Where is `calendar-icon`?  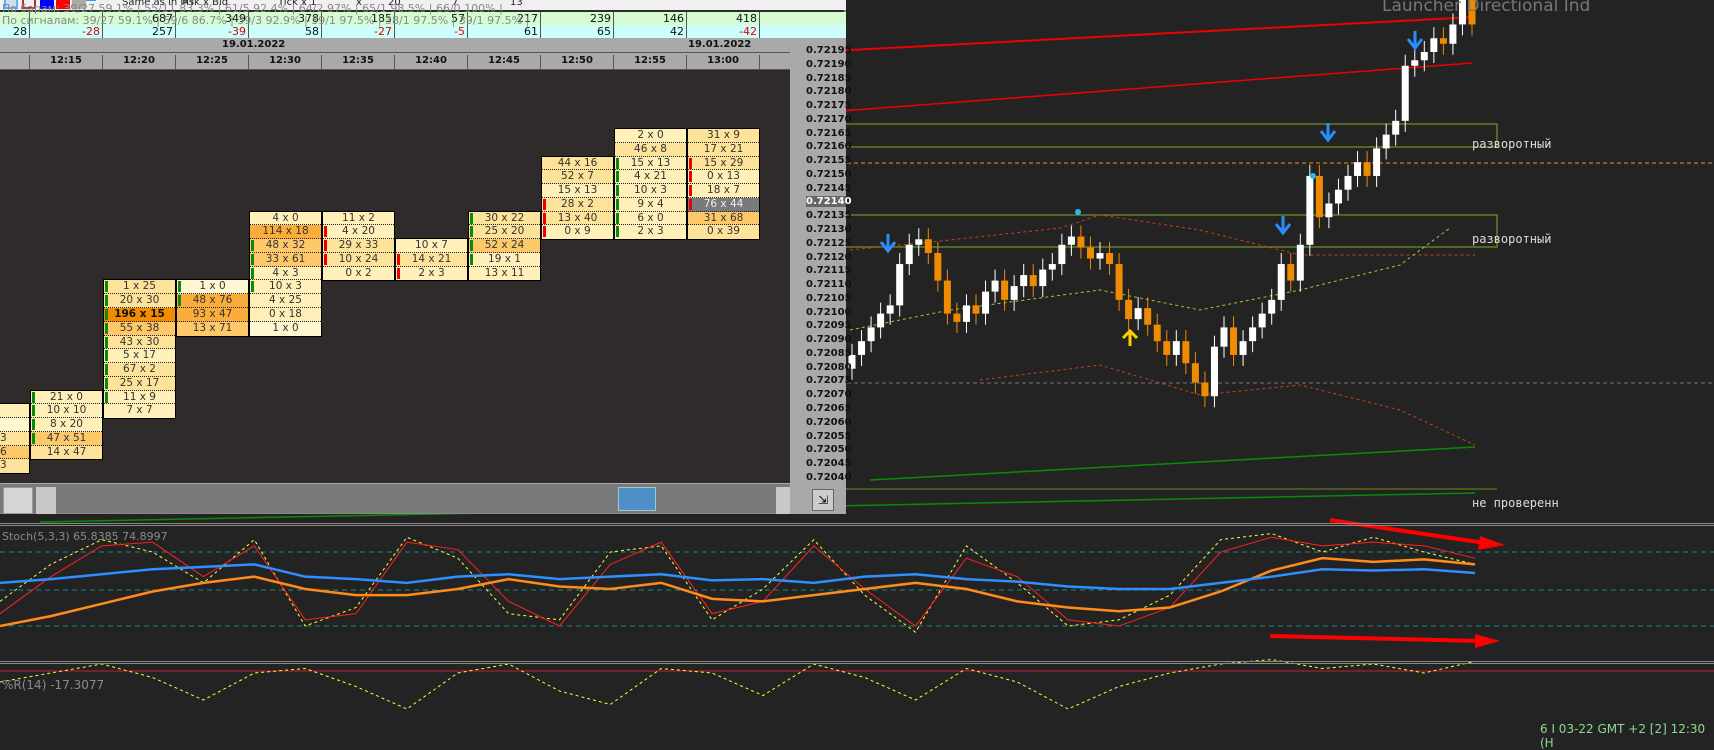 calendar-icon is located at coordinates (18, 500).